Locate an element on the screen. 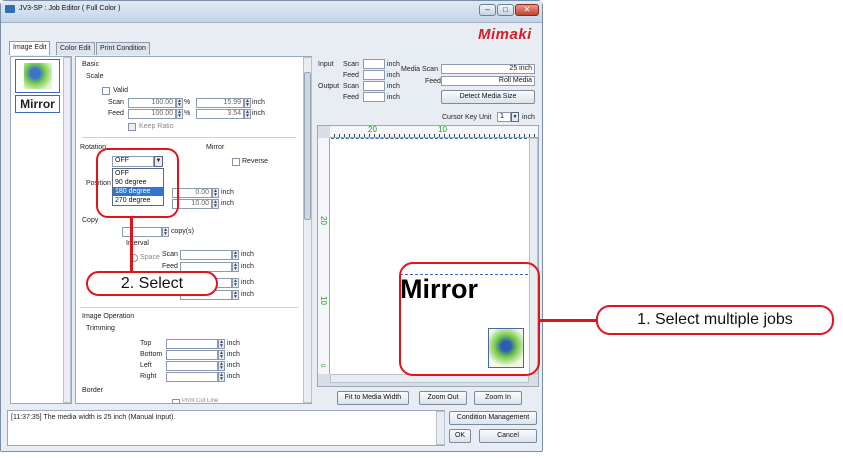 This screenshot has height=458, width=843. divider is located at coordinates (189, 307).